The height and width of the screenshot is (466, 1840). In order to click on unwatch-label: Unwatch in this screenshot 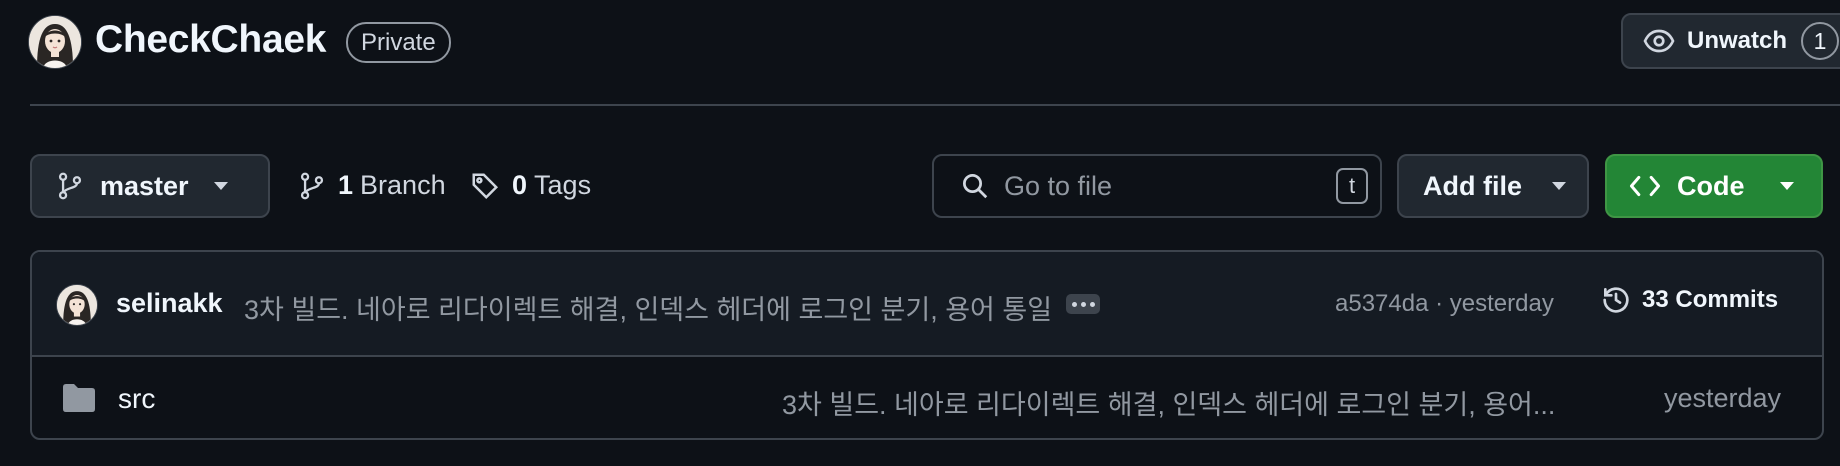, I will do `click(1737, 40)`.